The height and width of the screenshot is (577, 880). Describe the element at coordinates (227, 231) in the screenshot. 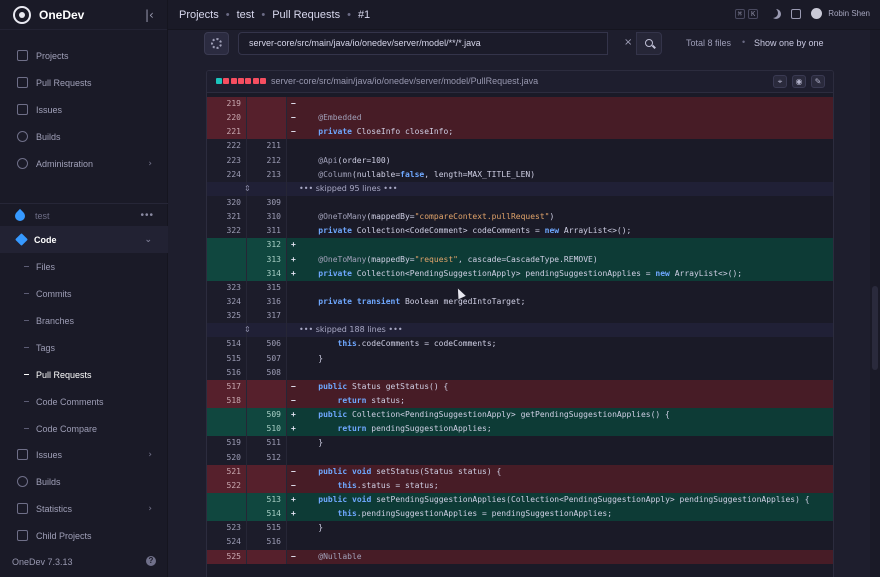

I see `old-line-number: 322` at that location.